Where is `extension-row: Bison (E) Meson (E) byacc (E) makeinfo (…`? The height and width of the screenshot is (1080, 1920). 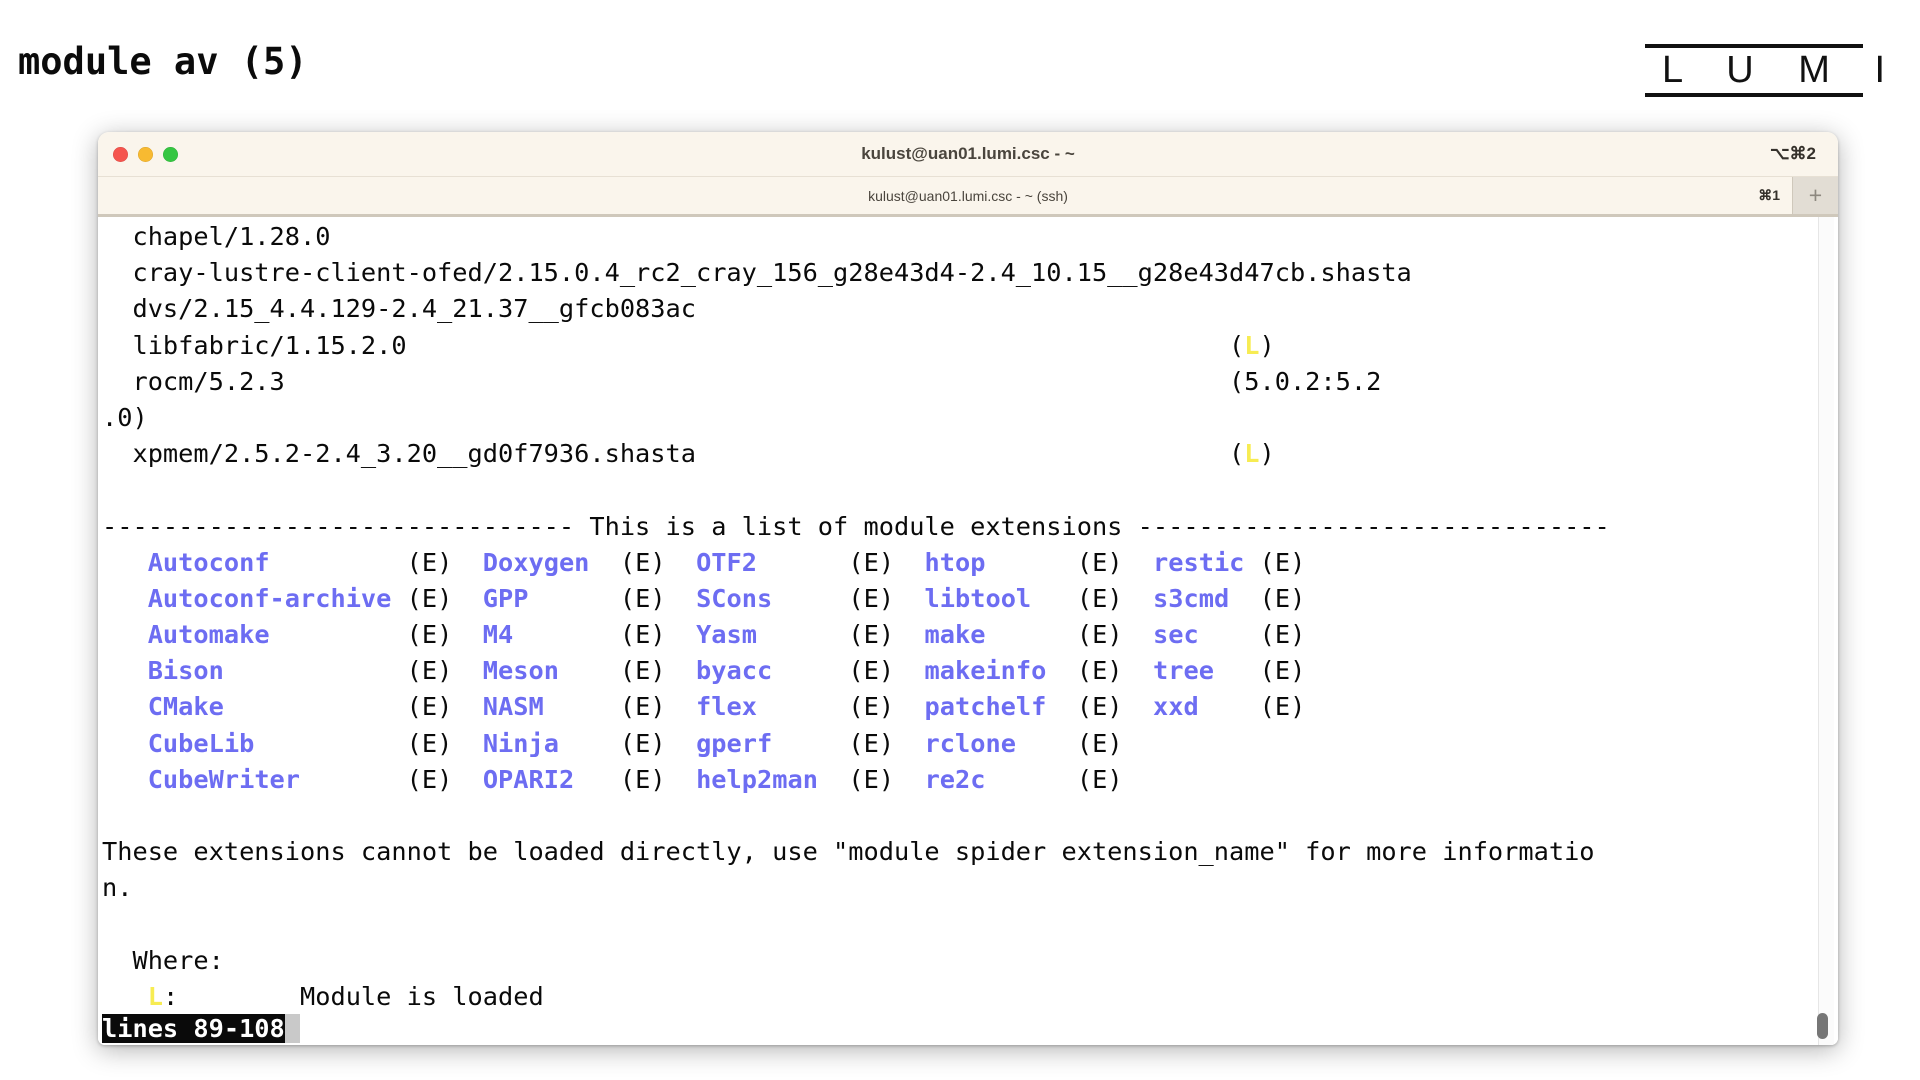
extension-row: Bison (E) Meson (E) byacc (E) makeinfo (… is located at coordinates (726, 671).